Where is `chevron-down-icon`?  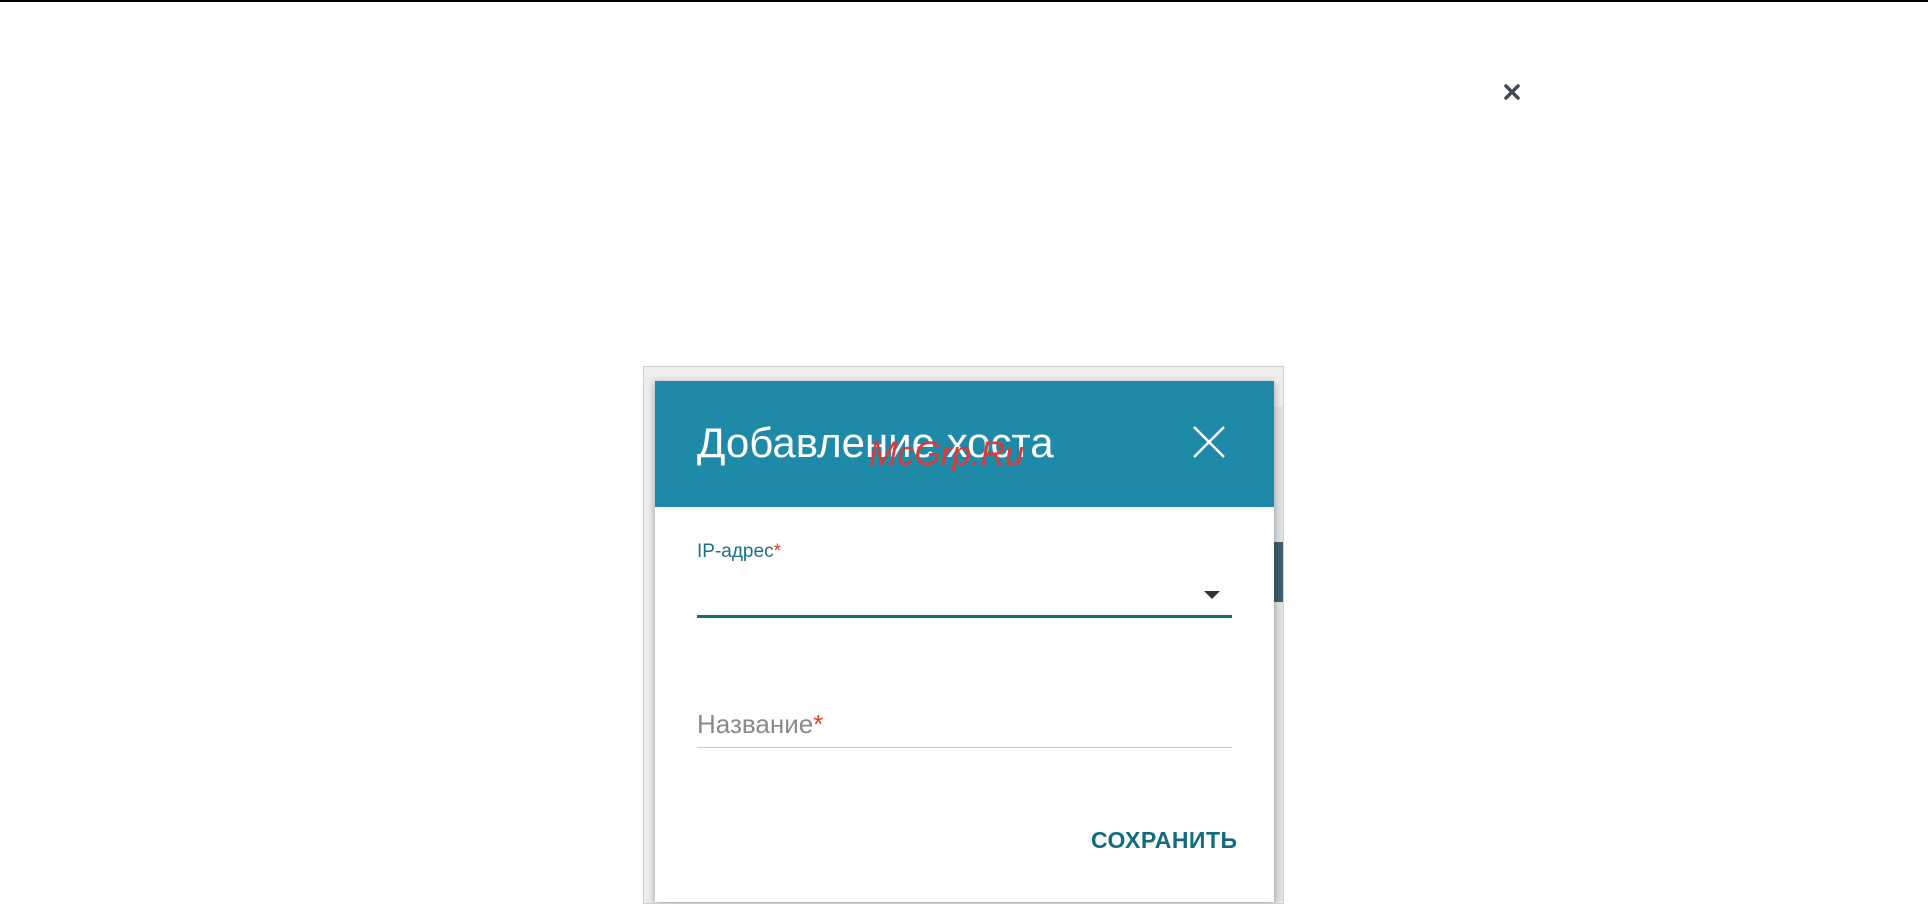 chevron-down-icon is located at coordinates (1212, 595).